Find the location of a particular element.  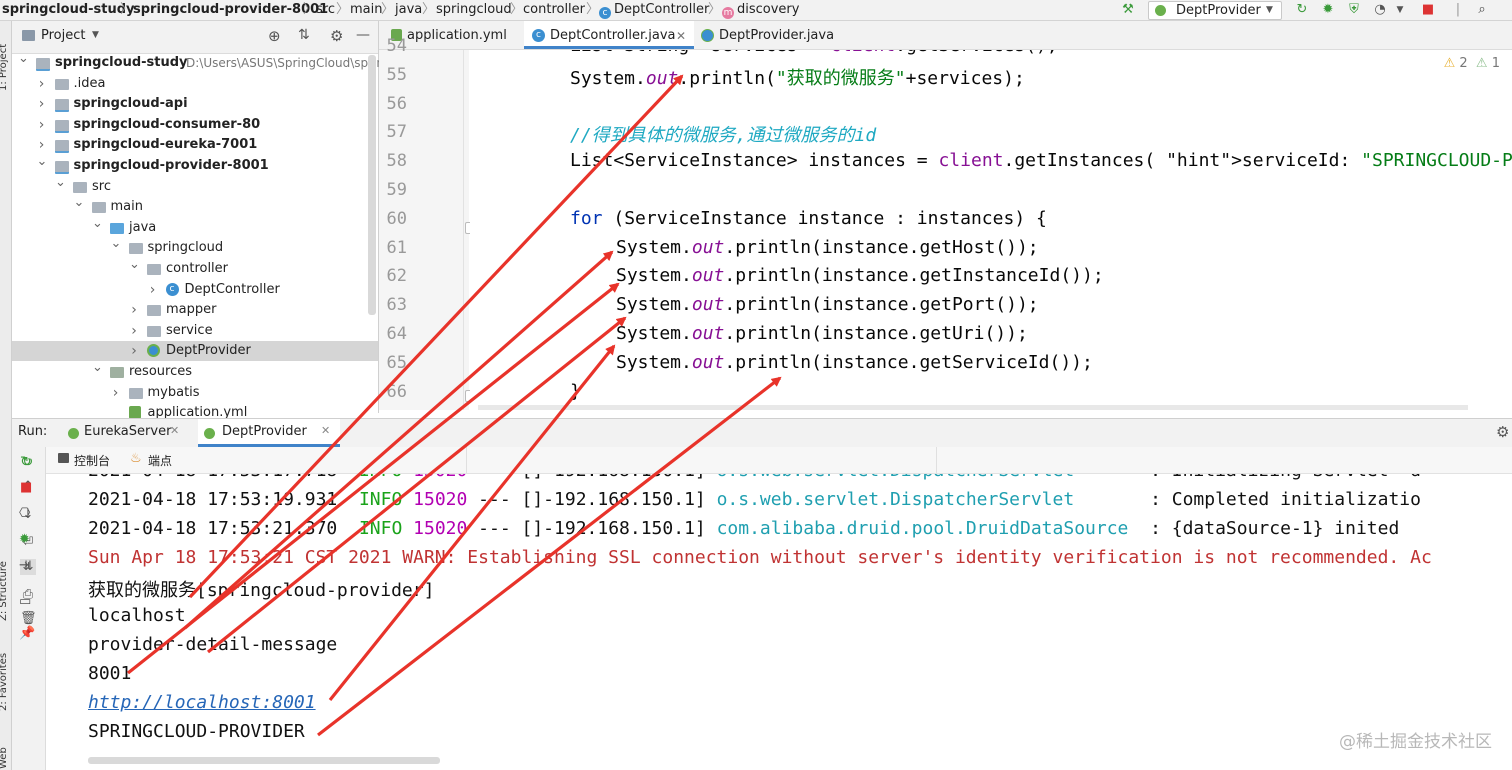

structure-tool-tab: Z: Structure is located at coordinates (4, 591).